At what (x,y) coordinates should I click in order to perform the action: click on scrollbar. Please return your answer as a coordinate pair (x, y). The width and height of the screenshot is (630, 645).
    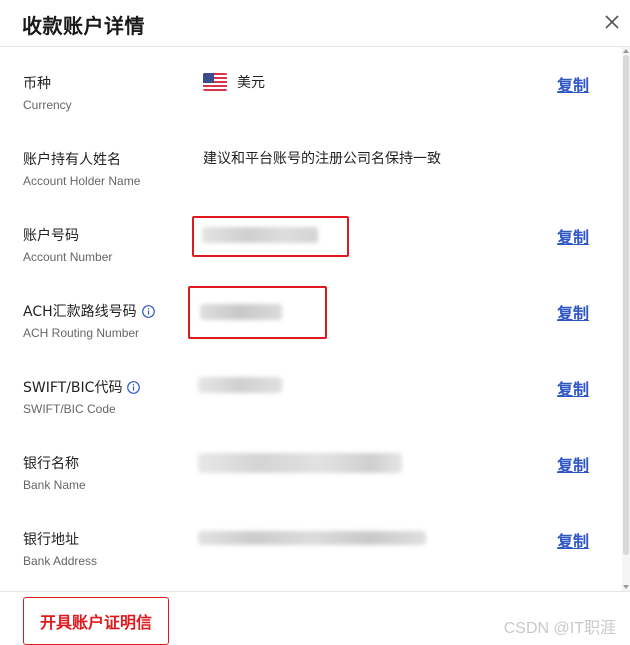
    Looking at the image, I should click on (626, 319).